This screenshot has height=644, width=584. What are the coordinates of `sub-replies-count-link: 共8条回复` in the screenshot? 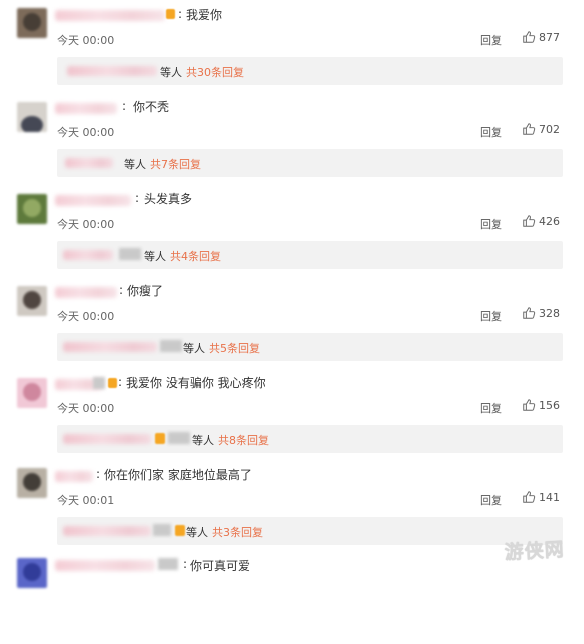 It's located at (243, 440).